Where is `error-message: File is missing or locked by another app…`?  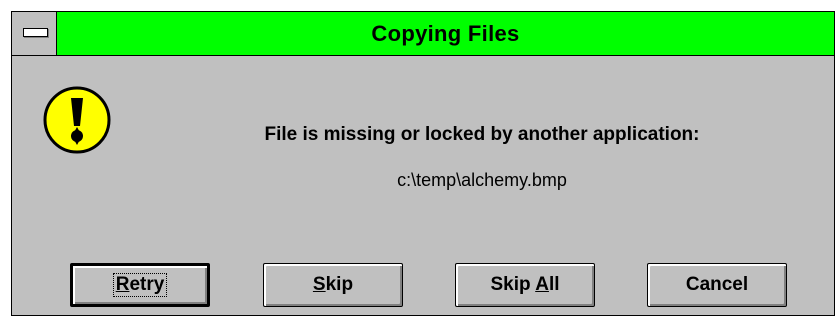
error-message: File is missing or locked by another app… is located at coordinates (482, 134).